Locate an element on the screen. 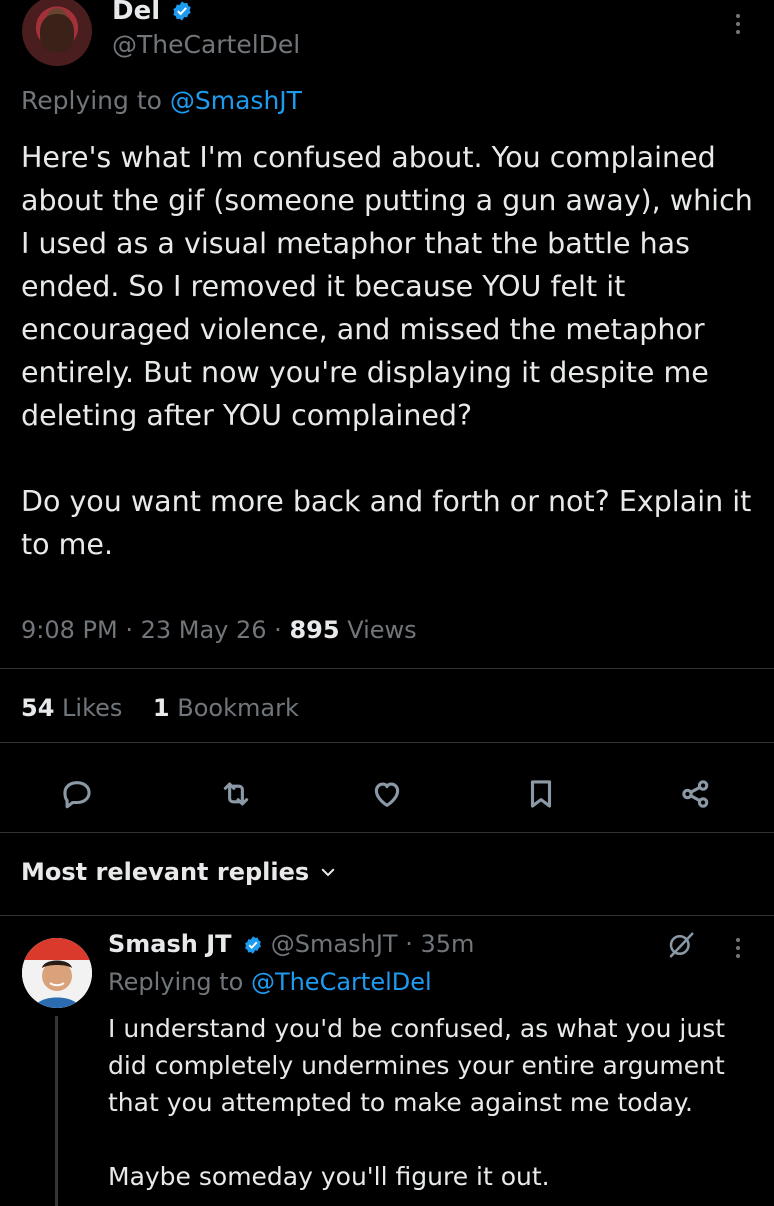  reply-replying-prefix: Replying to is located at coordinates (179, 982).